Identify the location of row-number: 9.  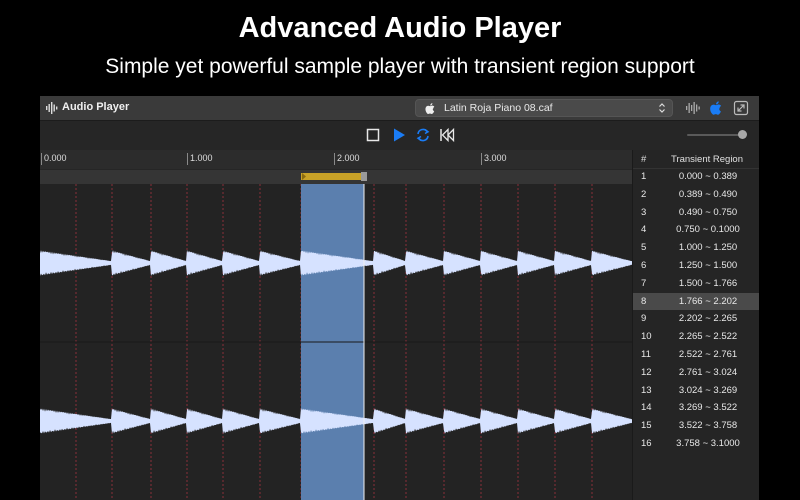
(644, 319).